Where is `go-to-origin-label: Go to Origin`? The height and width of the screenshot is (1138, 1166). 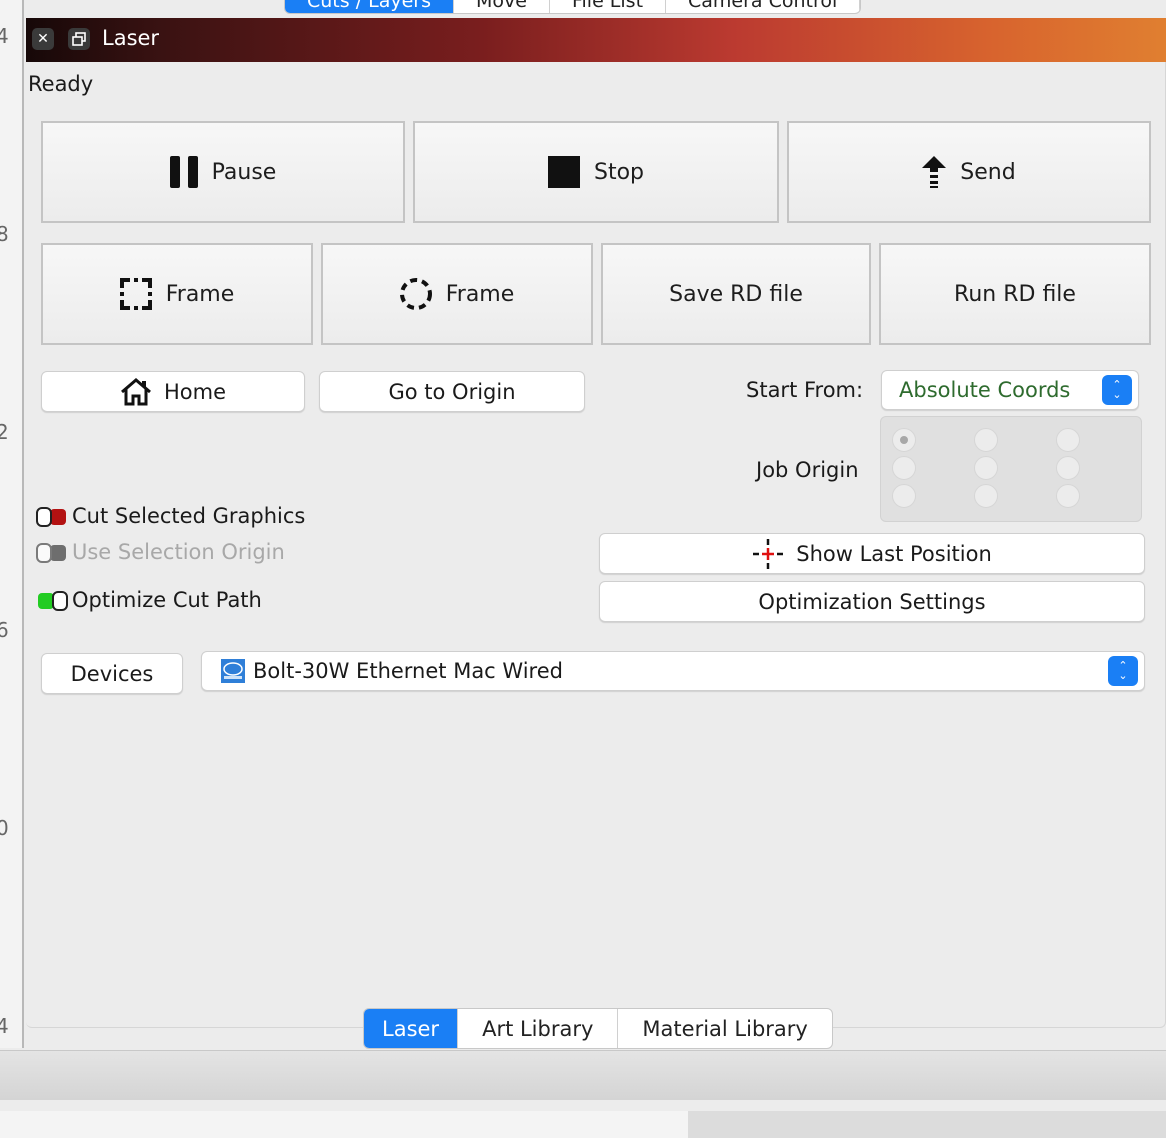
go-to-origin-label: Go to Origin is located at coordinates (452, 391).